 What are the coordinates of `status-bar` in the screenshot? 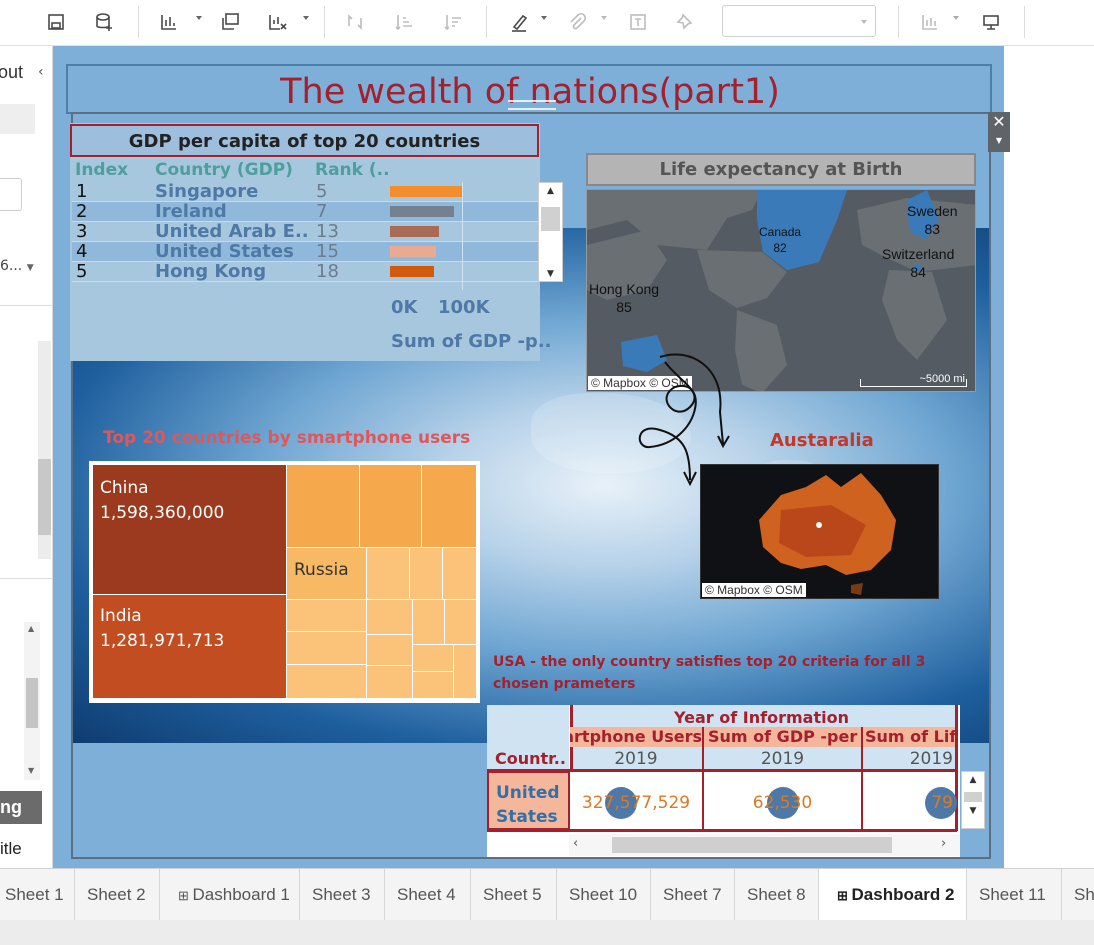 It's located at (547, 932).